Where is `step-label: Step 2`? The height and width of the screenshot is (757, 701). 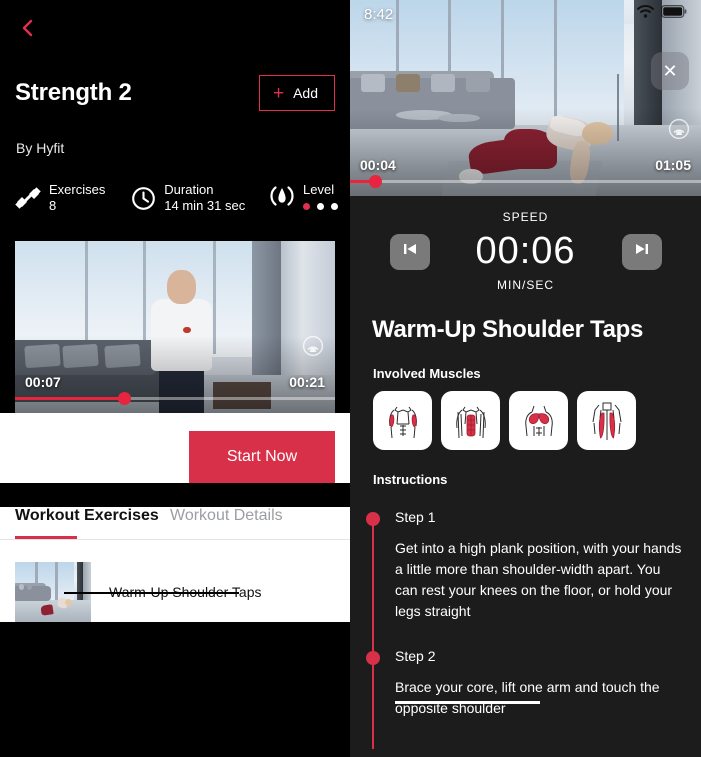
step-label: Step 2 is located at coordinates (415, 656).